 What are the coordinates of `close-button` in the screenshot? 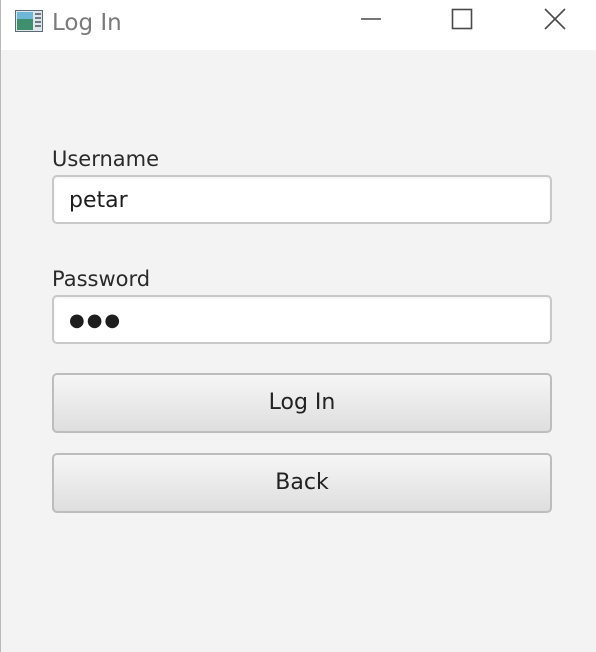 It's located at (555, 21).